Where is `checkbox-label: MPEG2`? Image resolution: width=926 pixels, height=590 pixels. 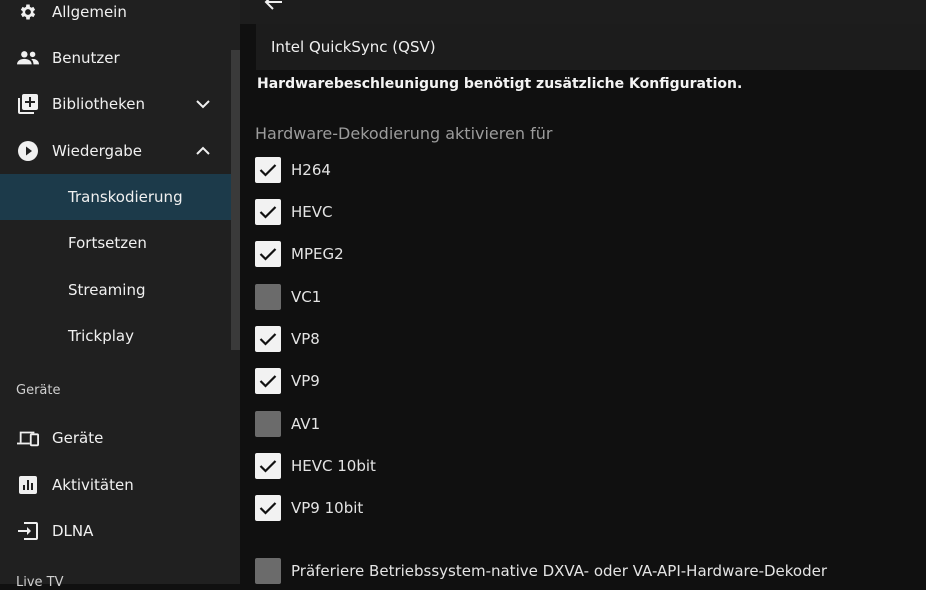 checkbox-label: MPEG2 is located at coordinates (317, 254).